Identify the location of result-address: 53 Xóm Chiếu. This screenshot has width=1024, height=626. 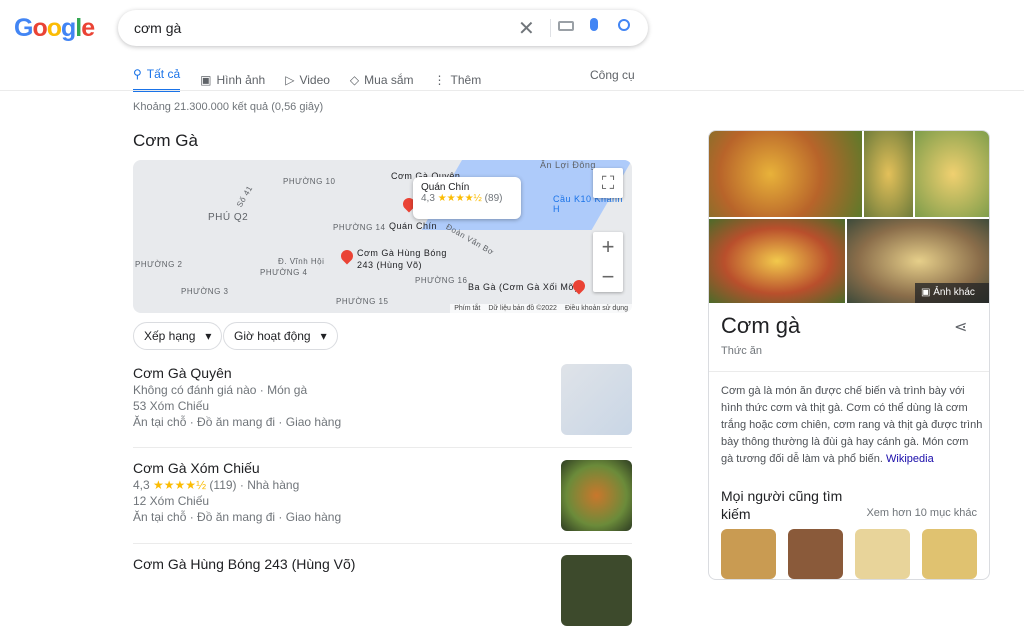
(171, 406).